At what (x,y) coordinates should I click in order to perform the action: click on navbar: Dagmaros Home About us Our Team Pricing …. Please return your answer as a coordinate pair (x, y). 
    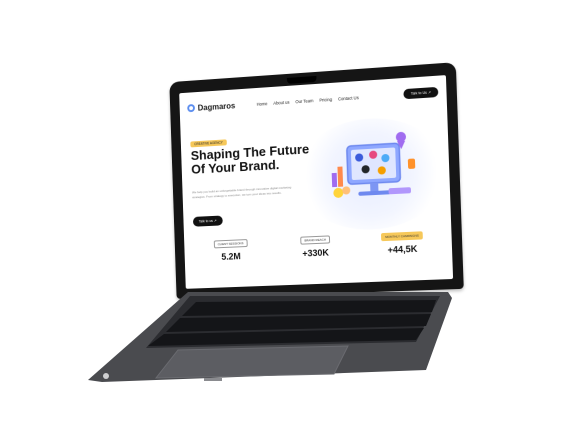
    Looking at the image, I should click on (313, 100).